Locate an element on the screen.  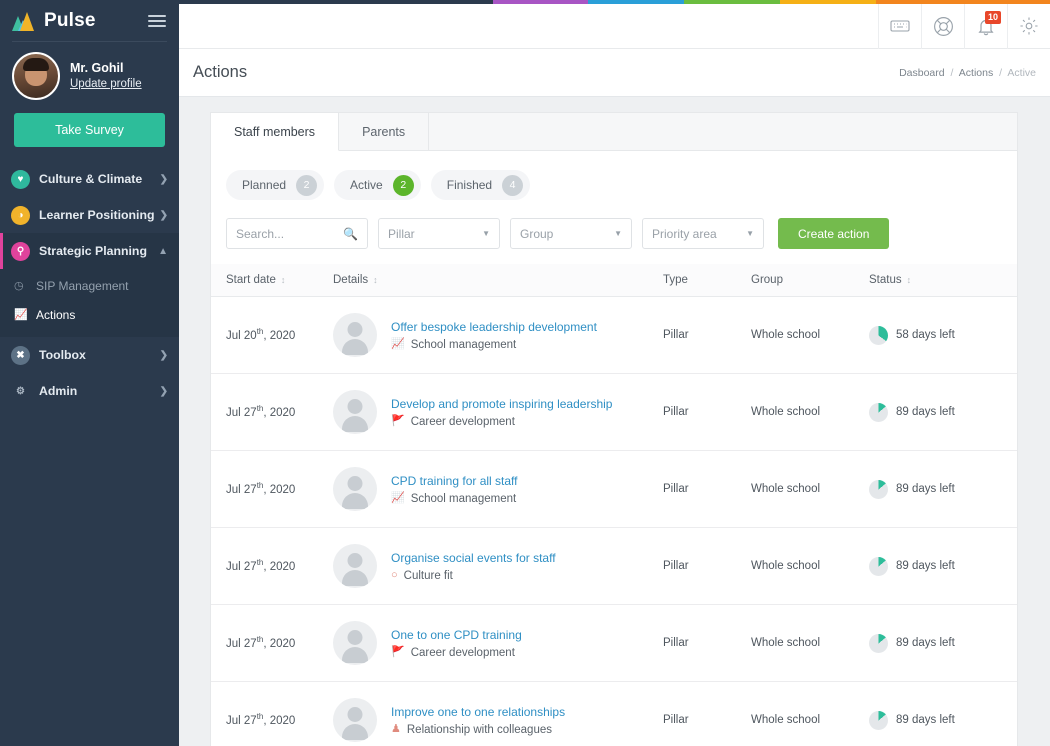
action-title-link: CPD training for all staff is located at coordinates (454, 481).